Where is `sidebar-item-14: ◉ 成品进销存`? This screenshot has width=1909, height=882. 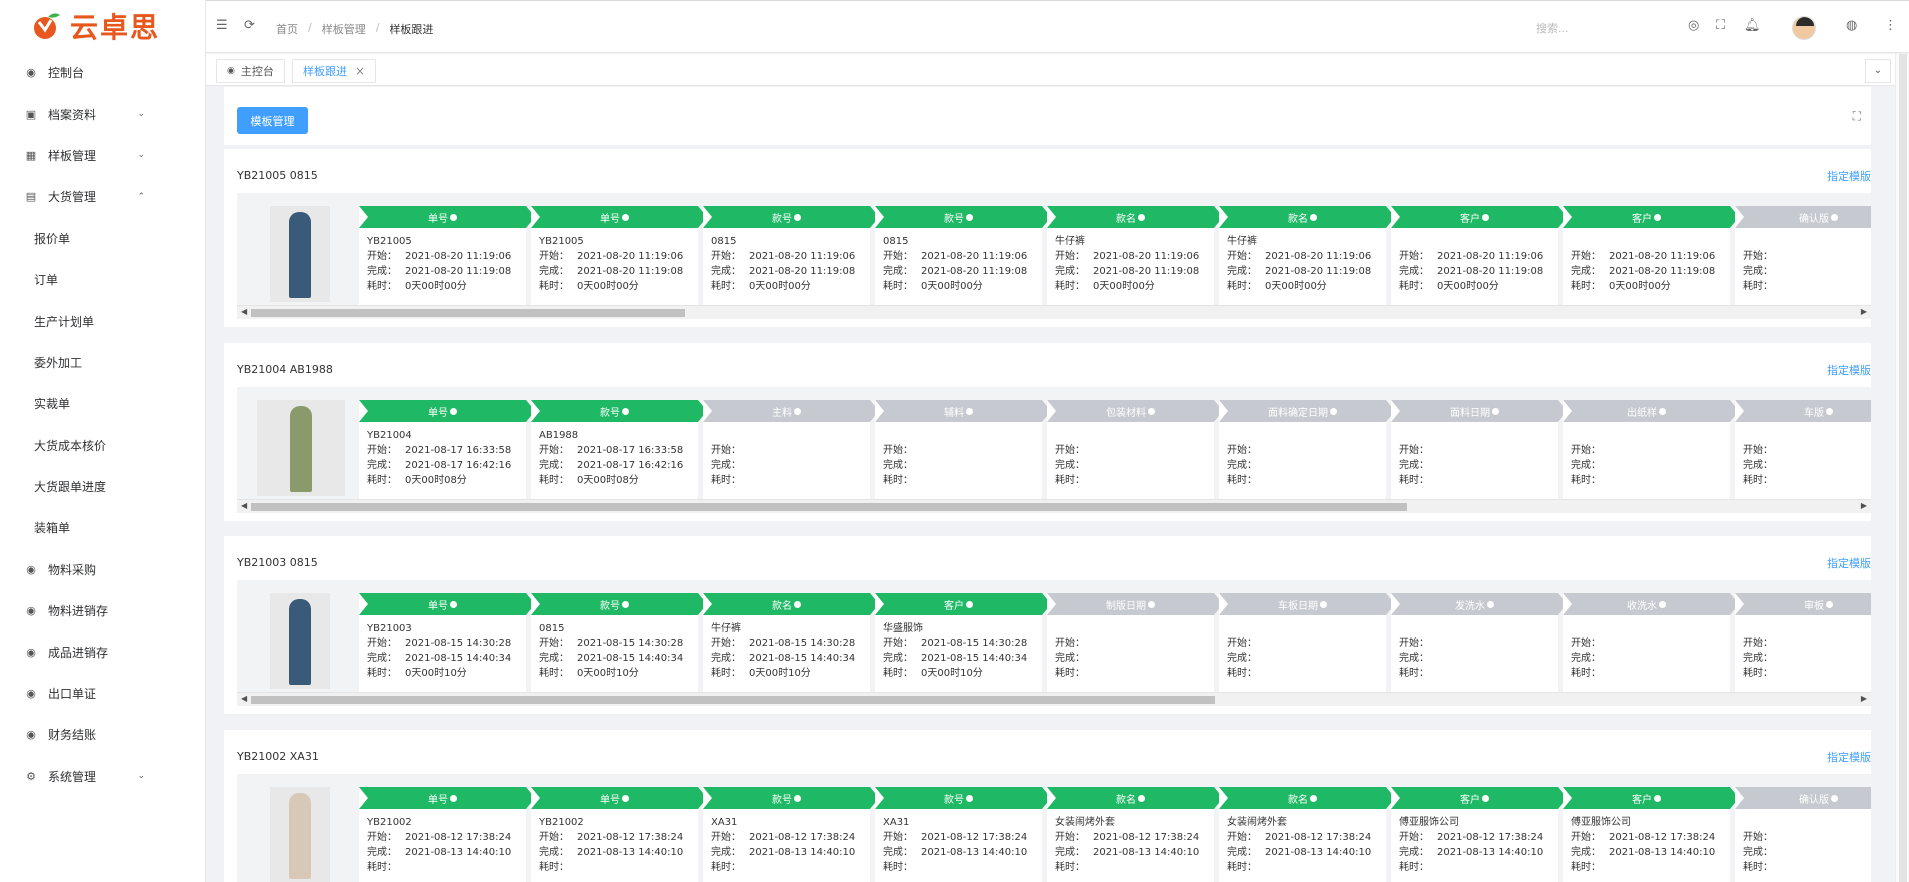
sidebar-item-14: ◉ 成品进销存 is located at coordinates (102, 651).